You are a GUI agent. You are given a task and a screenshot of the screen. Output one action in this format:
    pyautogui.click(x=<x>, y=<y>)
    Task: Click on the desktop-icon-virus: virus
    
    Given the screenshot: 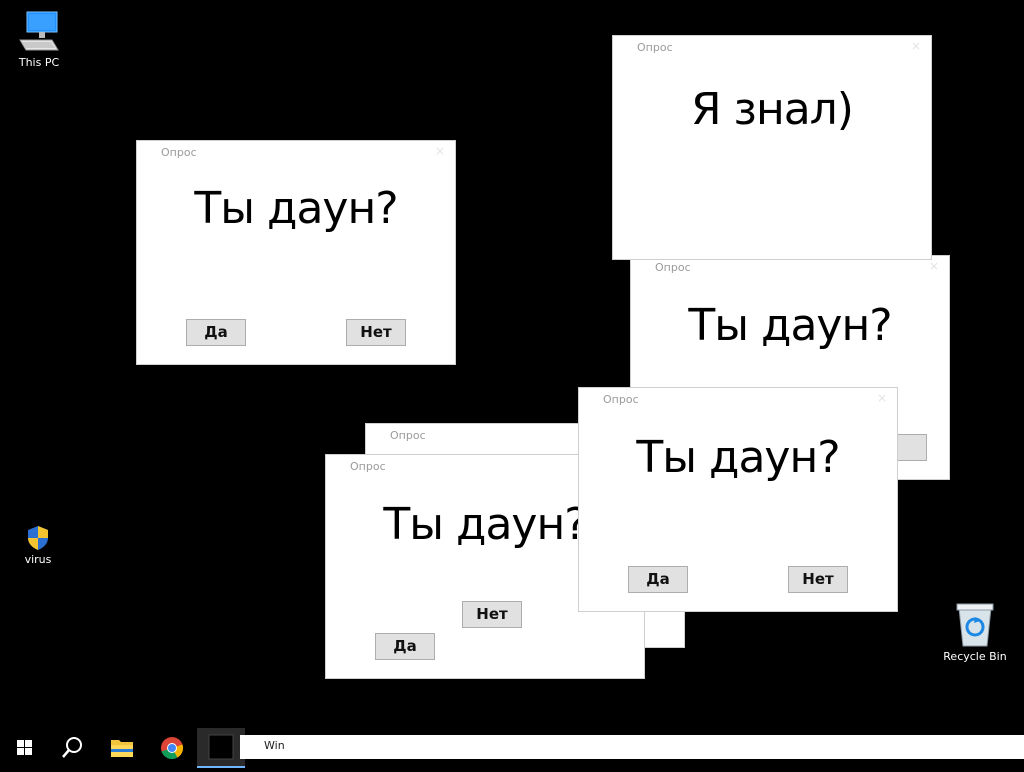 What is the action you would take?
    pyautogui.click(x=38, y=545)
    